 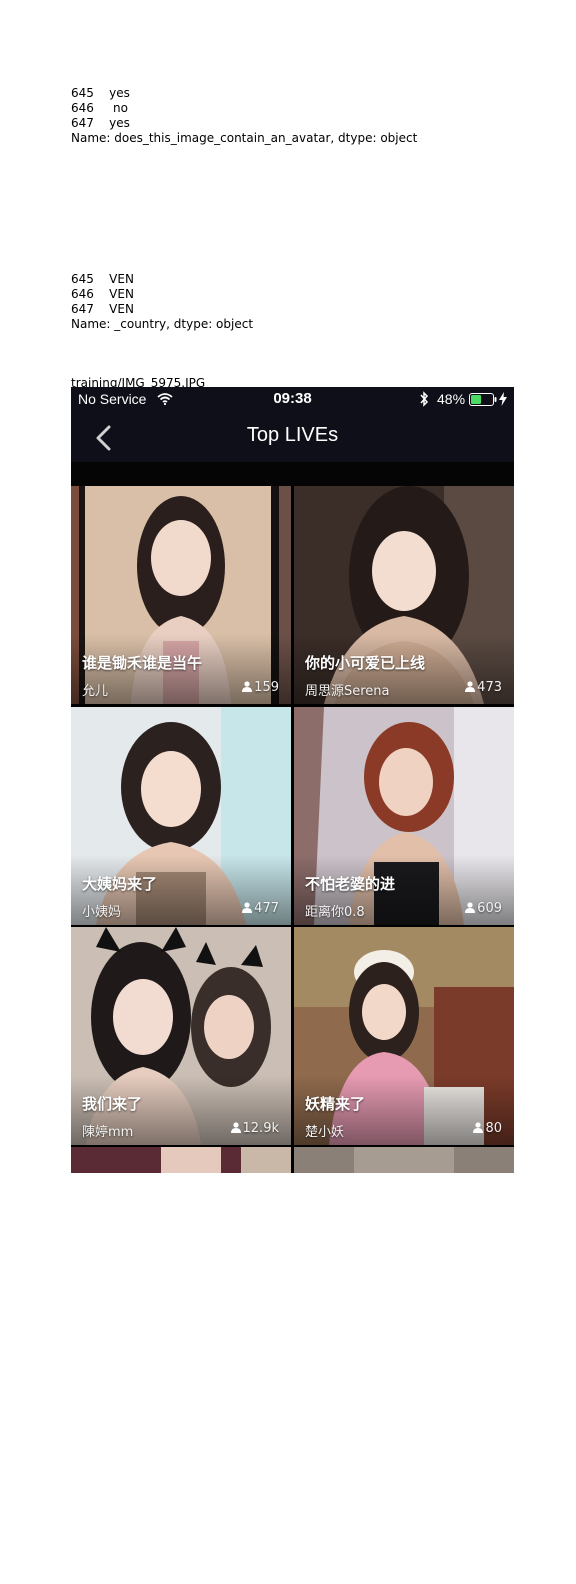 I want to click on dump-row: 645 VEN, so click(x=102, y=279).